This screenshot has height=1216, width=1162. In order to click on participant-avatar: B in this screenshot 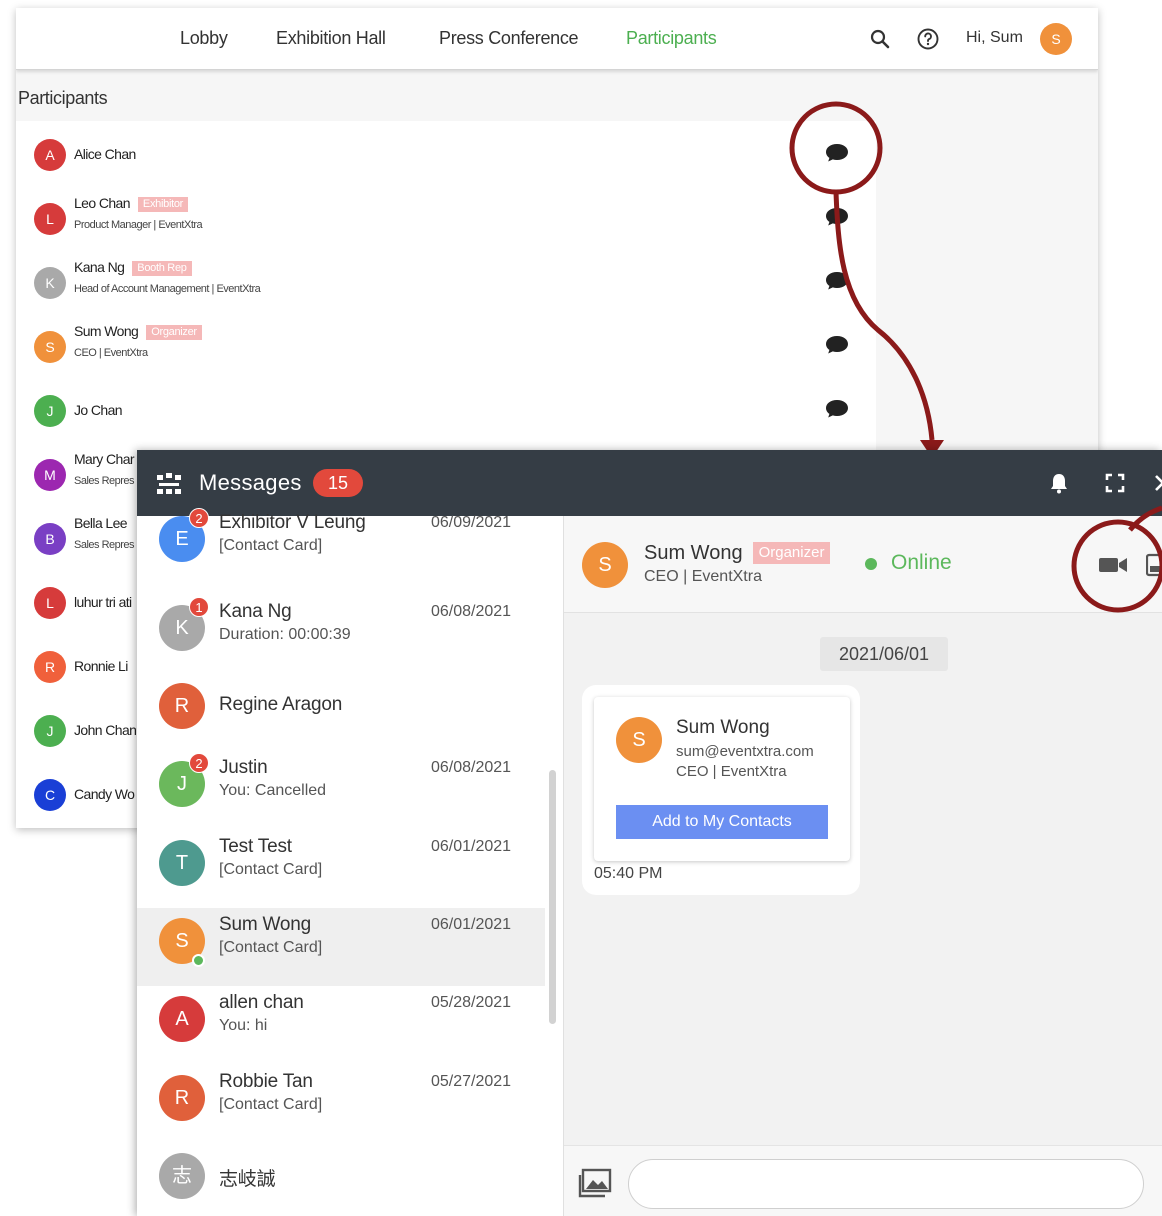, I will do `click(50, 539)`.